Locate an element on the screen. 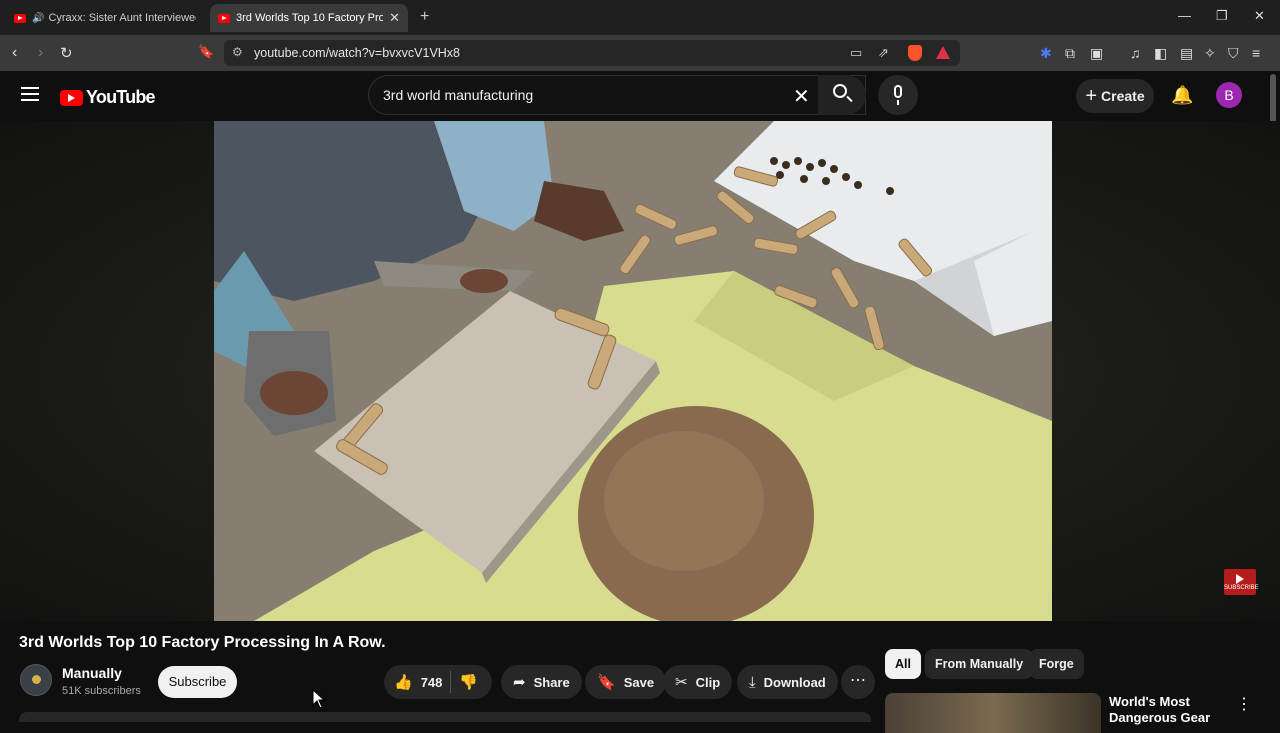 Image resolution: width=1280 pixels, height=733 pixels. site-settings-icon: ⚙ is located at coordinates (237, 52).